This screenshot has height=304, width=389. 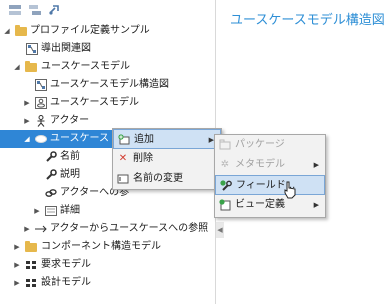 I want to click on field-add-icon, so click(x=226, y=186).